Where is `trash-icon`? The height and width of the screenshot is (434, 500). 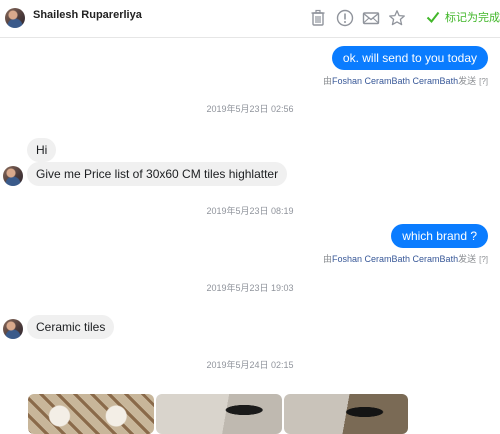 trash-icon is located at coordinates (318, 18).